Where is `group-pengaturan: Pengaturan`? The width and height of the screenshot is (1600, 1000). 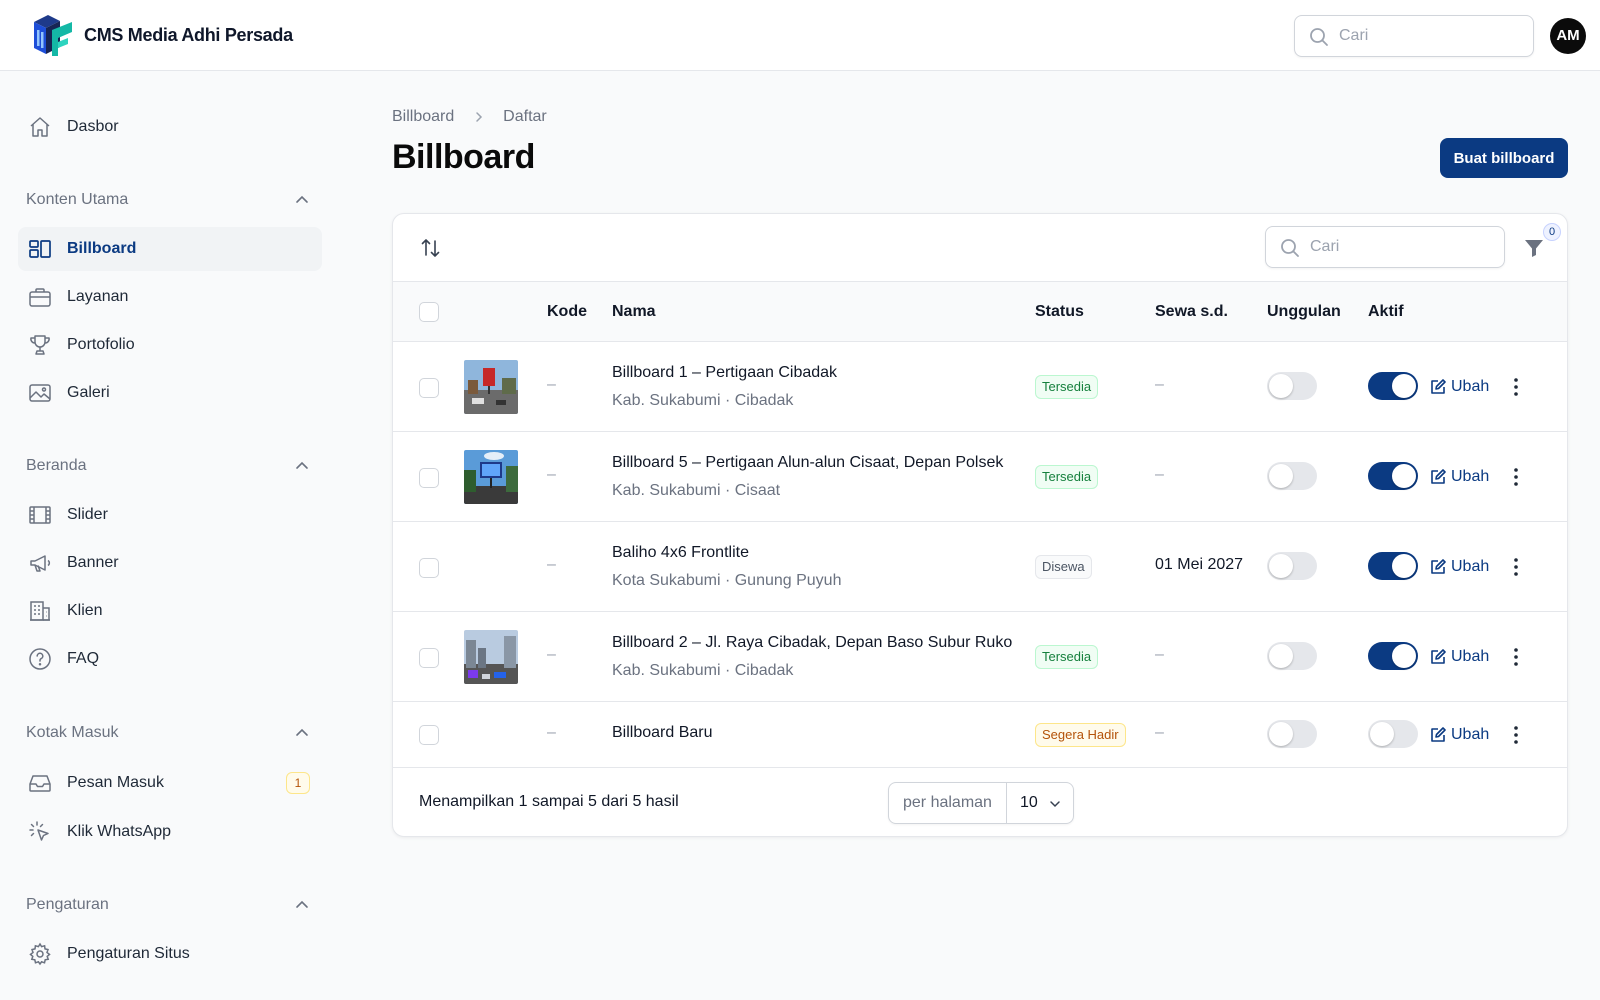
group-pengaturan: Pengaturan is located at coordinates (168, 905).